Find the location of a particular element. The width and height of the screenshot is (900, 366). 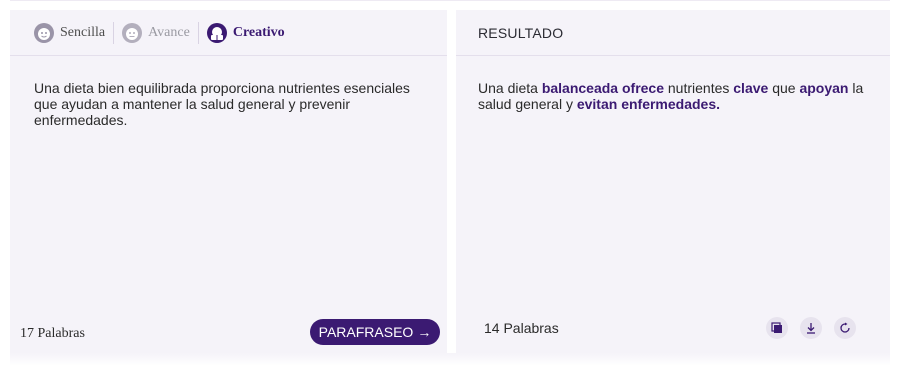

result-header: RESULTADO is located at coordinates (673, 33).